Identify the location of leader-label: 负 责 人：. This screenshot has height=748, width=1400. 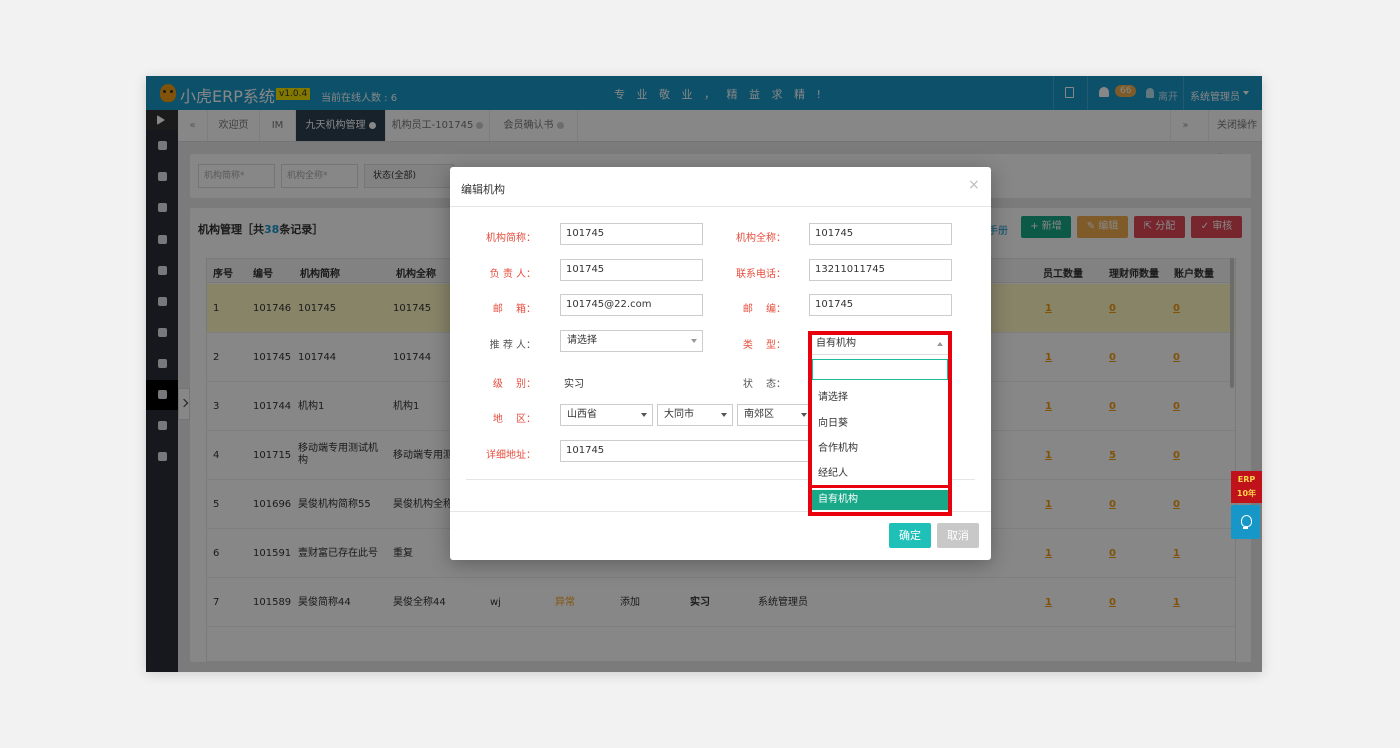
(512, 274).